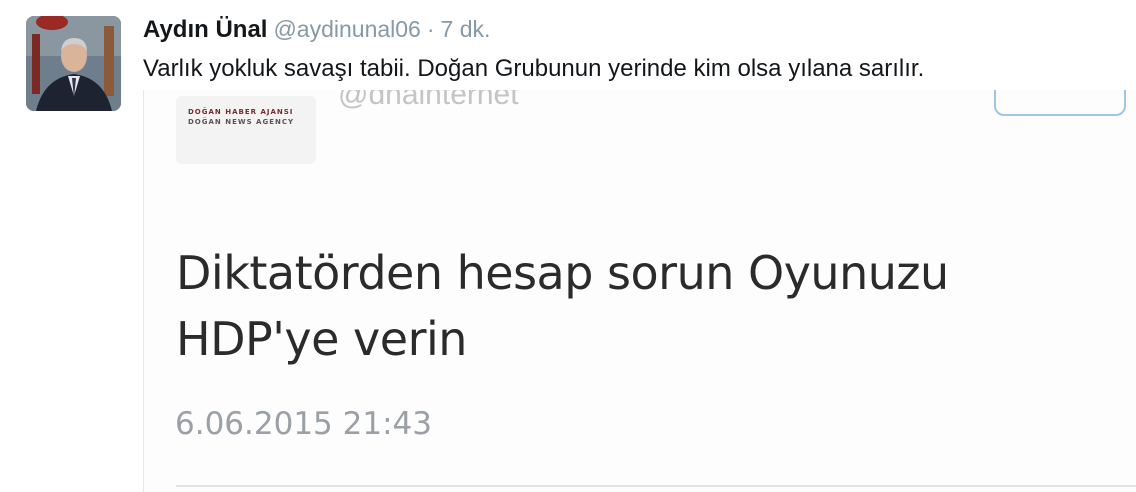 This screenshot has width=1136, height=492. Describe the element at coordinates (205, 29) in the screenshot. I see `author-name: Aydın Ünal` at that location.